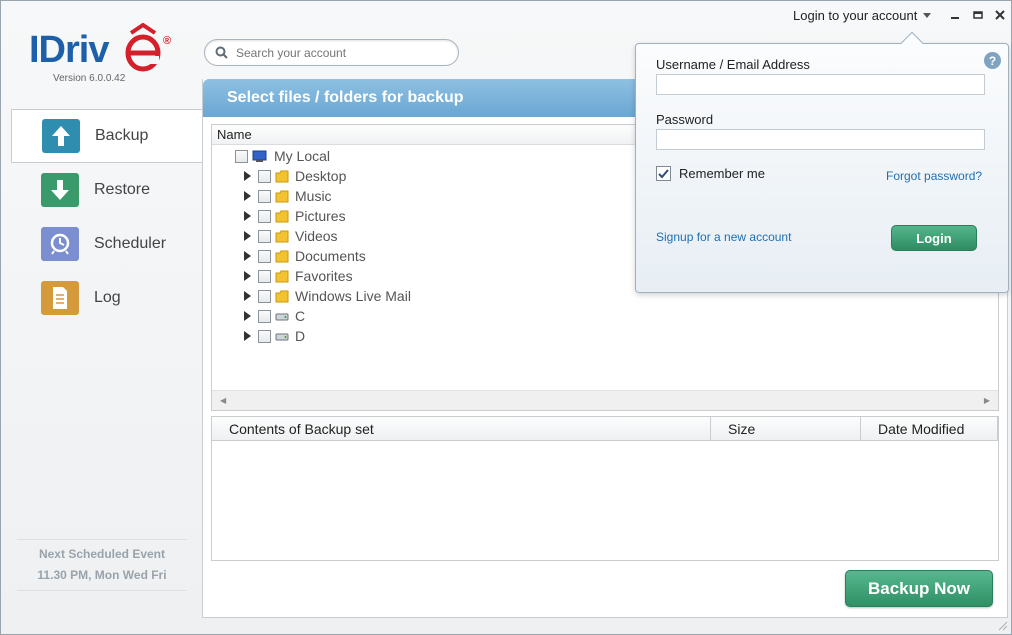  What do you see at coordinates (723, 237) in the screenshot?
I see `signup-link: Signup for a new account` at bounding box center [723, 237].